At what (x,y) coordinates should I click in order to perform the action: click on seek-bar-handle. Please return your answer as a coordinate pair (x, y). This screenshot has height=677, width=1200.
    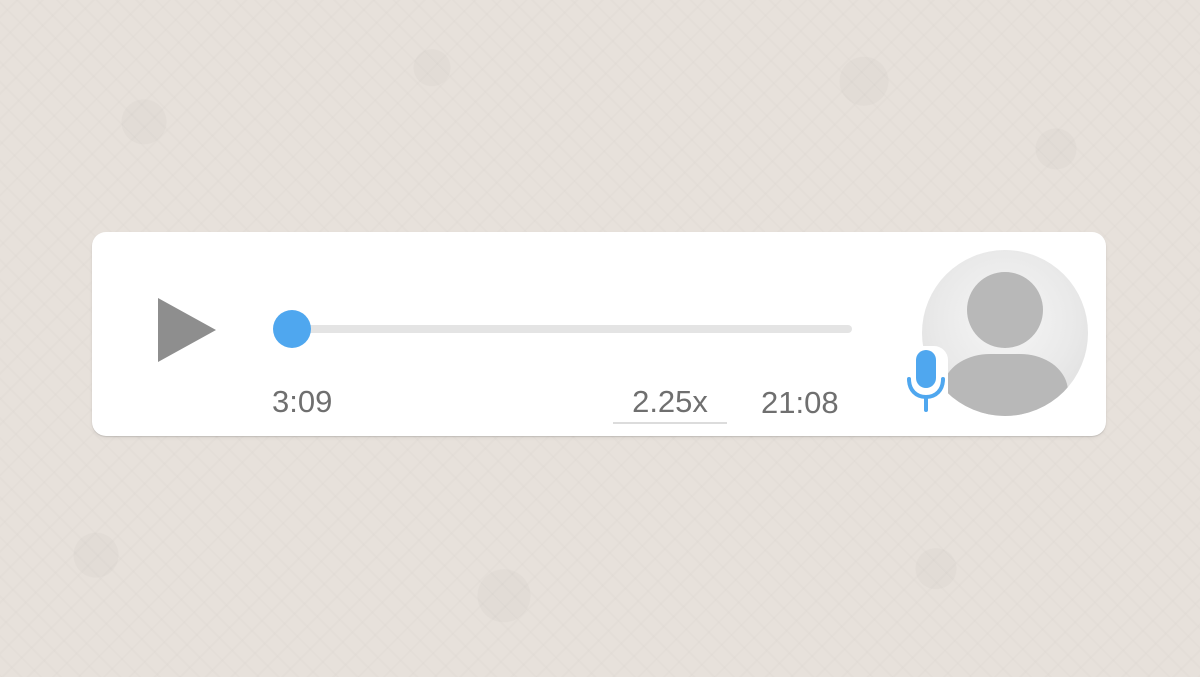
    Looking at the image, I should click on (292, 329).